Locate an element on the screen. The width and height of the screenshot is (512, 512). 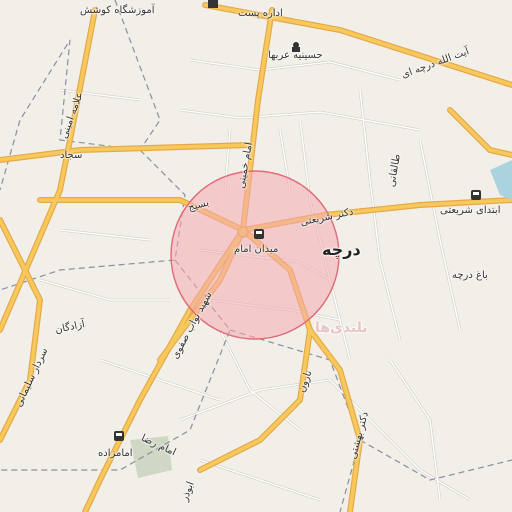
poi-label-meydan-imam: میدان امام is located at coordinates (256, 249).